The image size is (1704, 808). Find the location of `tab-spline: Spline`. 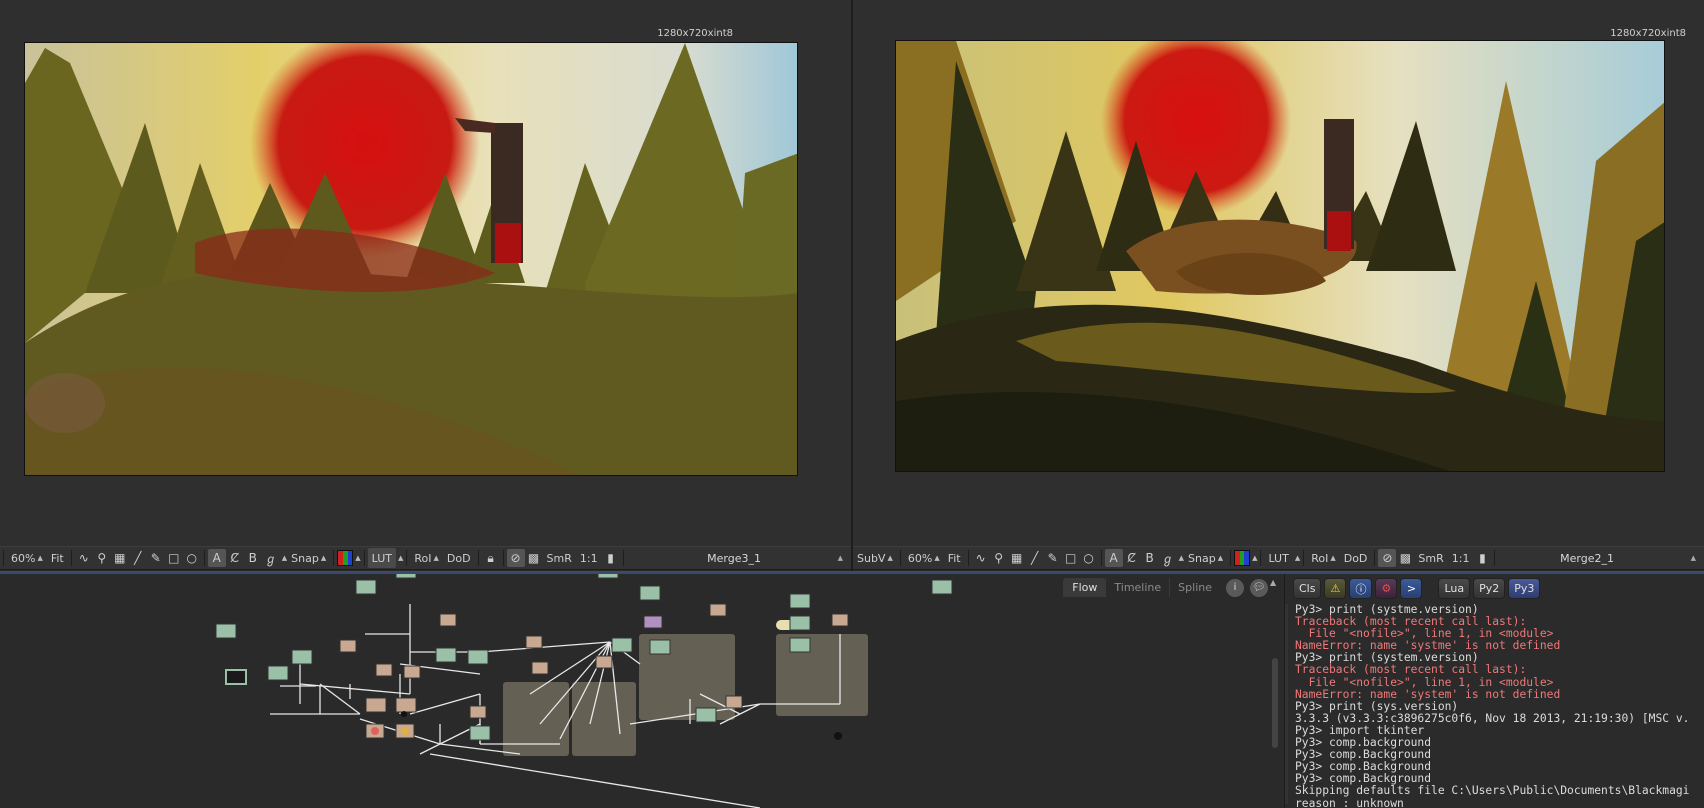

tab-spline: Spline is located at coordinates (1194, 587).